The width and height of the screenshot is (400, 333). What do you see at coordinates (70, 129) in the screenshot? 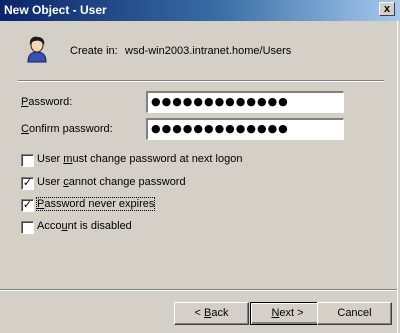
I see `confirm-label-text: onfirm password:` at bounding box center [70, 129].